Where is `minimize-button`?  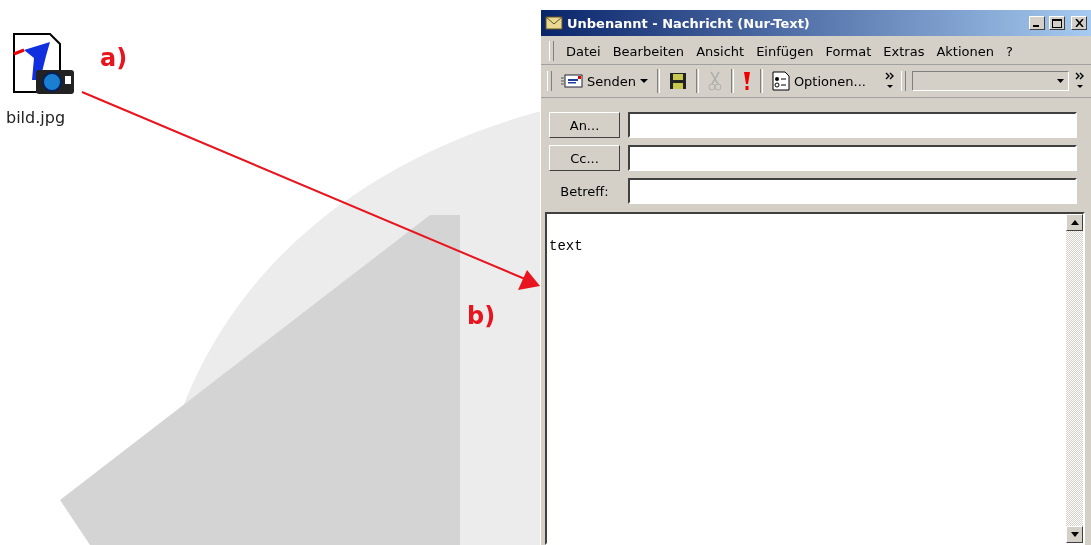 minimize-button is located at coordinates (1037, 23).